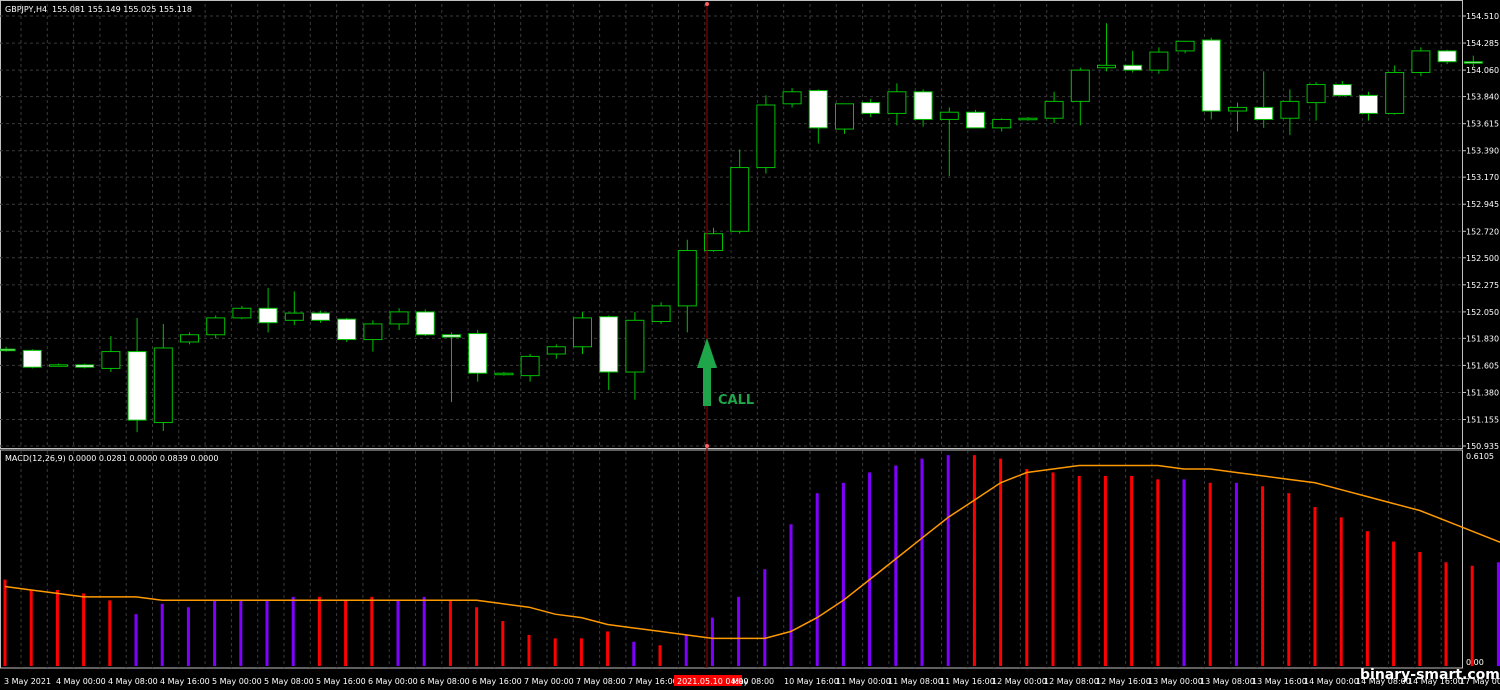  Describe the element at coordinates (122, 9) in the screenshot. I see `ohlc-readout: 155.081 155.149 155.025 155.118` at that location.